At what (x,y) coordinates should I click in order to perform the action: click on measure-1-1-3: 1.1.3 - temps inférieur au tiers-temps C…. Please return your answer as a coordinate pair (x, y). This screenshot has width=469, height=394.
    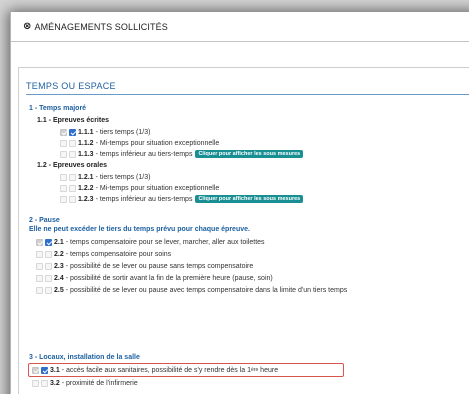
    Looking at the image, I should click on (182, 154).